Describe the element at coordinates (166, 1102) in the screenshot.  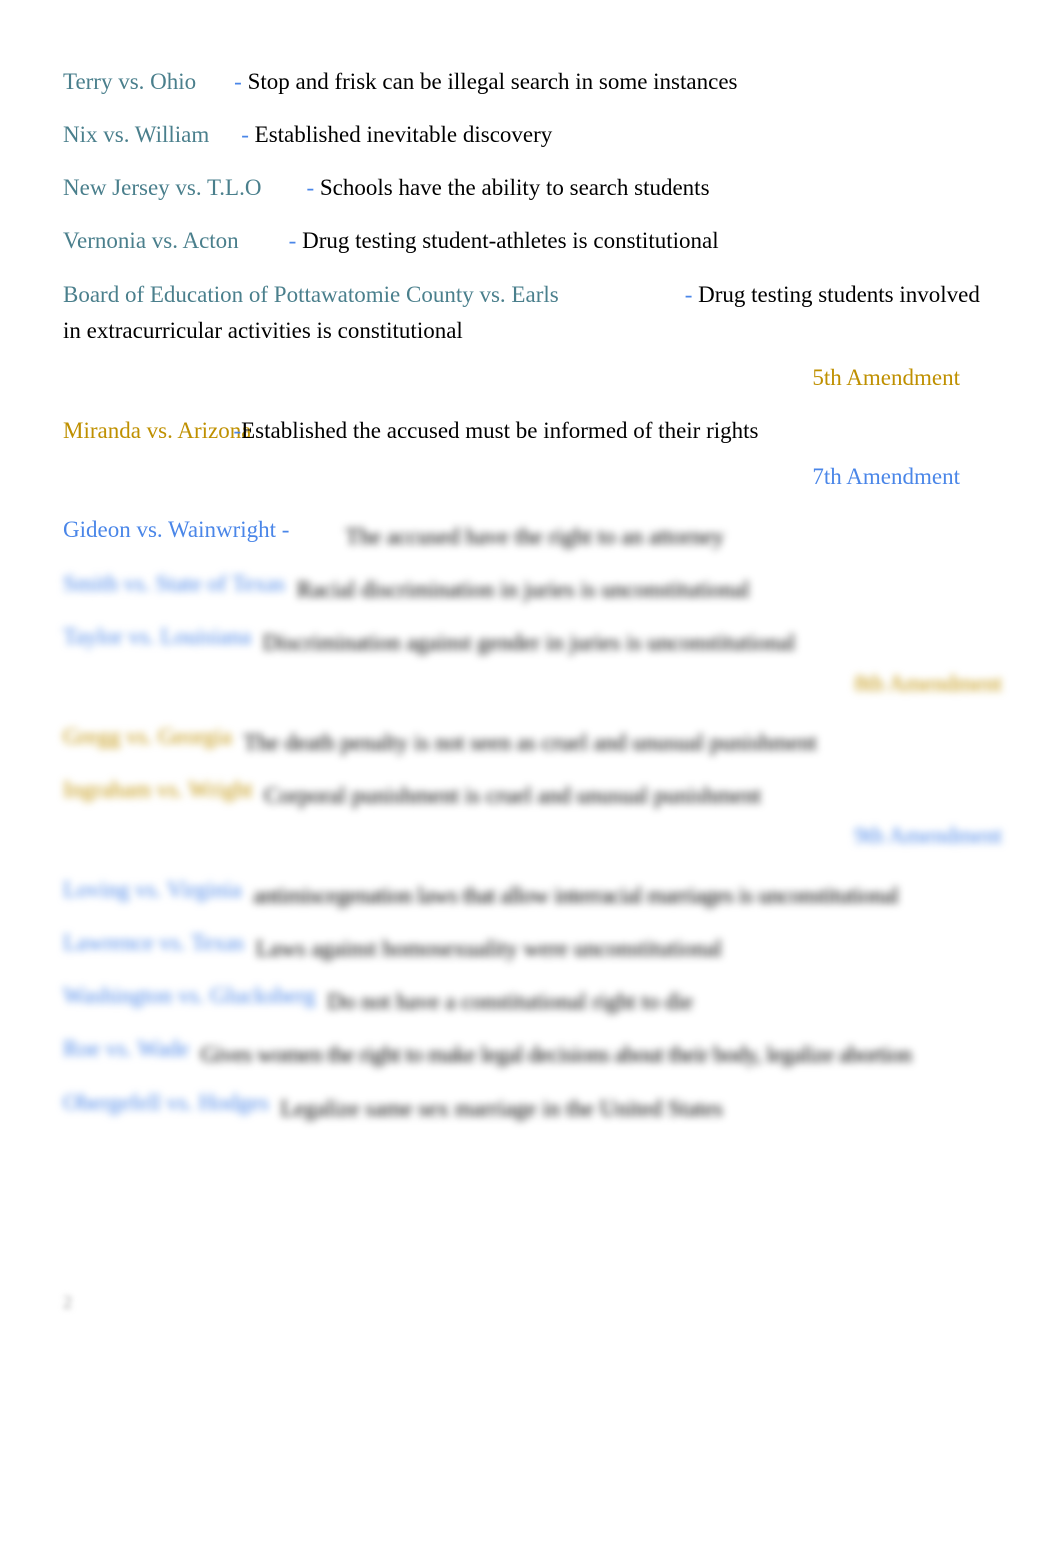
I see `case-name: Obergefell vs. Hodges` at that location.